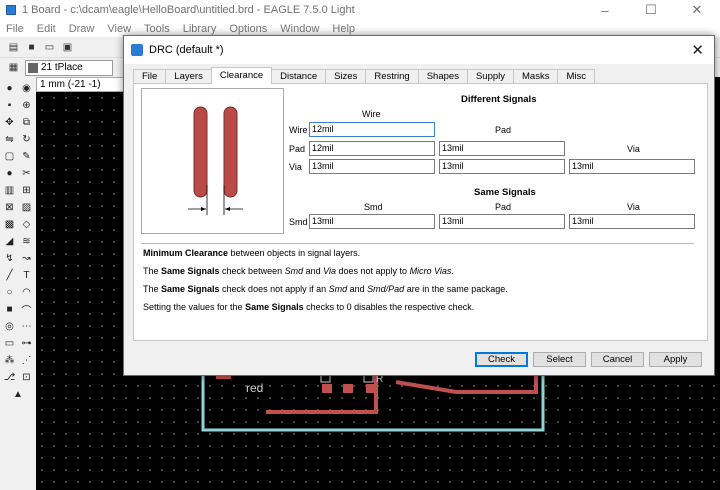 Image resolution: width=720 pixels, height=490 pixels. What do you see at coordinates (576, 76) in the screenshot?
I see `tab-misc: Misc` at bounding box center [576, 76].